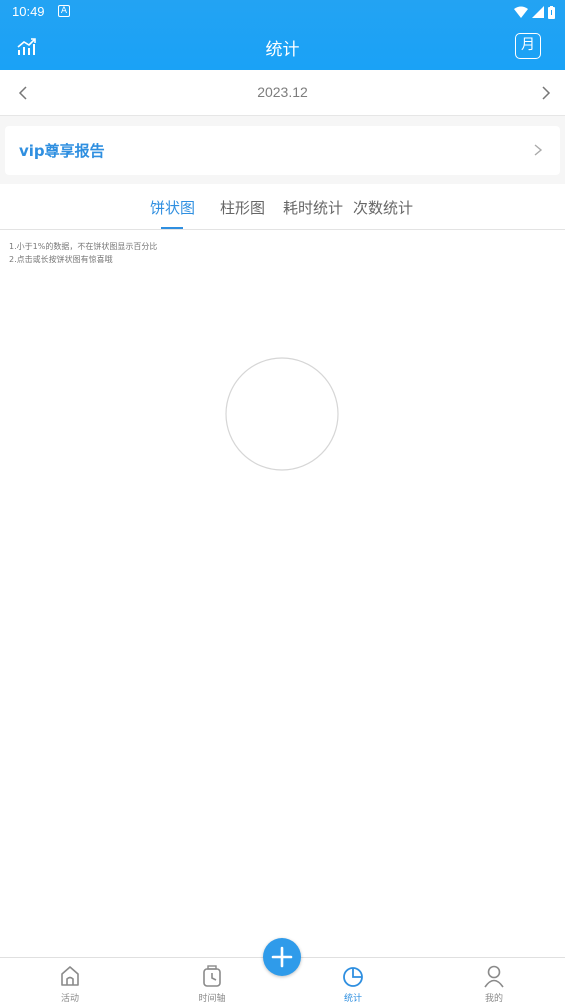  What do you see at coordinates (282, 150) in the screenshot?
I see `vip-report-card: vip尊享报告` at bounding box center [282, 150].